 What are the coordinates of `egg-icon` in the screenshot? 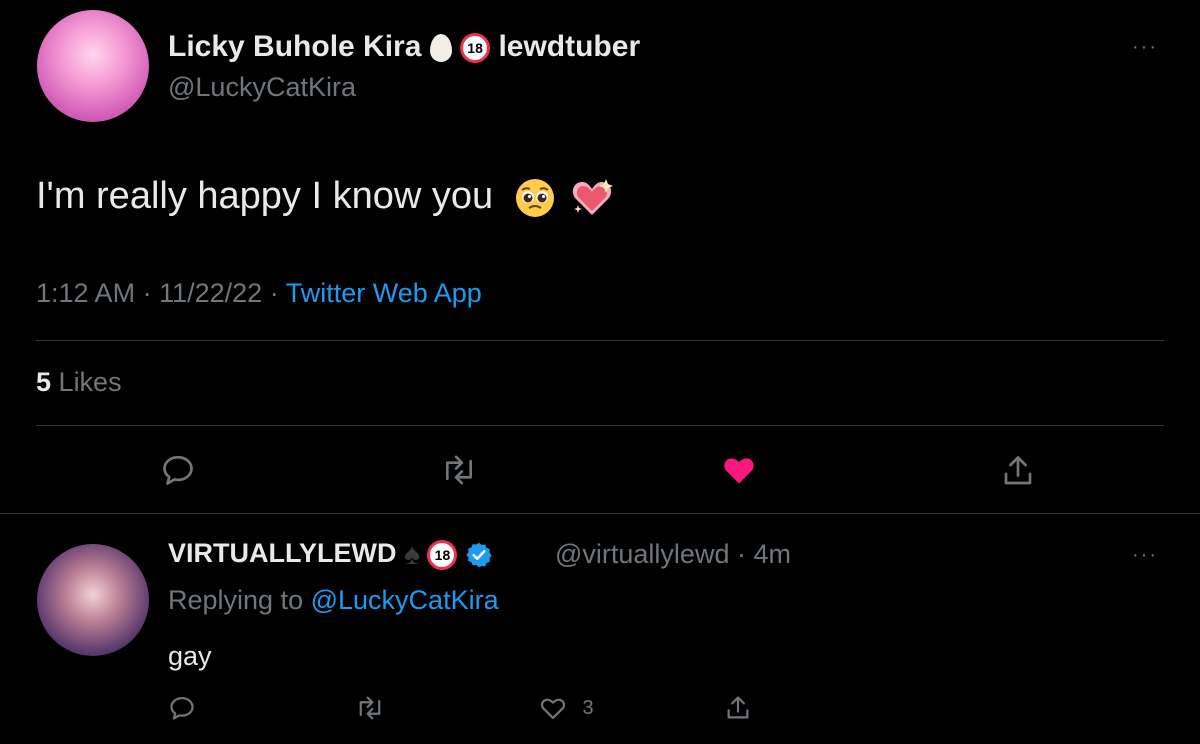 It's located at (440, 48).